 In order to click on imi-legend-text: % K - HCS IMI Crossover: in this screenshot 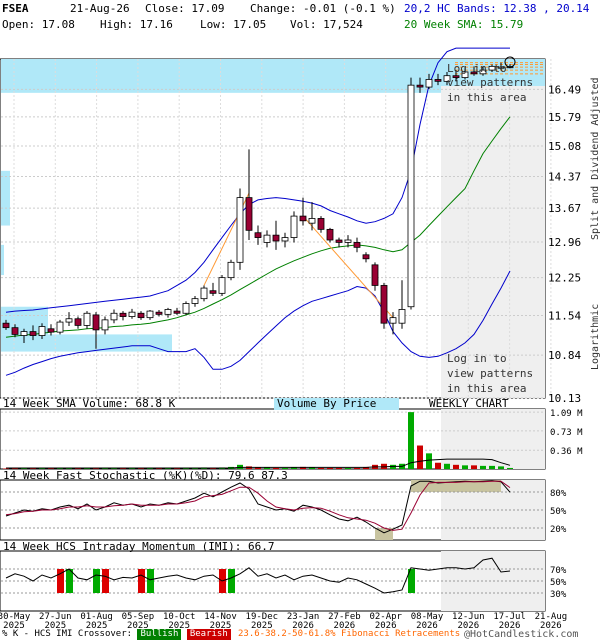, I will do `click(67, 634)`.